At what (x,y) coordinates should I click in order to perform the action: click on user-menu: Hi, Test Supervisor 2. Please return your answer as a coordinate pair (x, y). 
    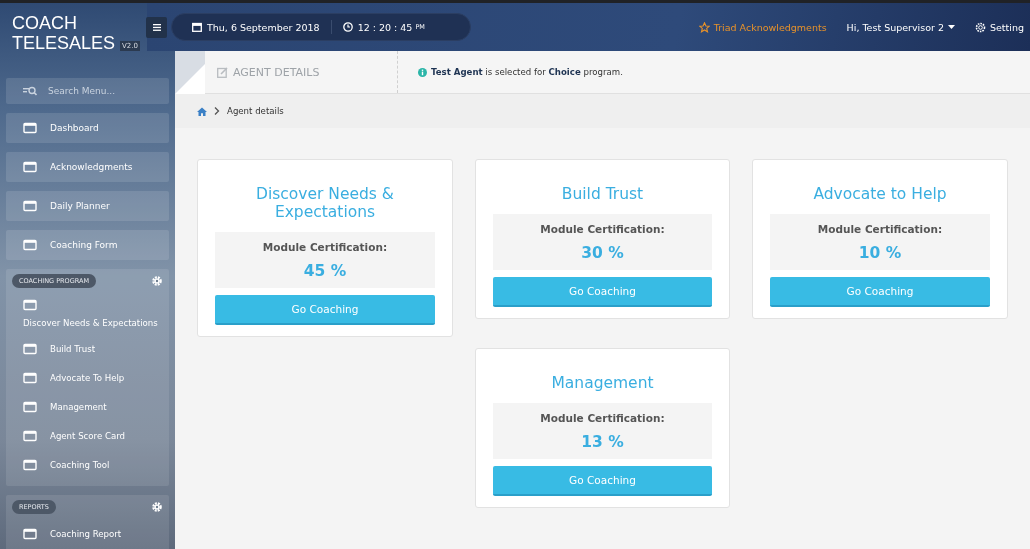
    Looking at the image, I should click on (900, 27).